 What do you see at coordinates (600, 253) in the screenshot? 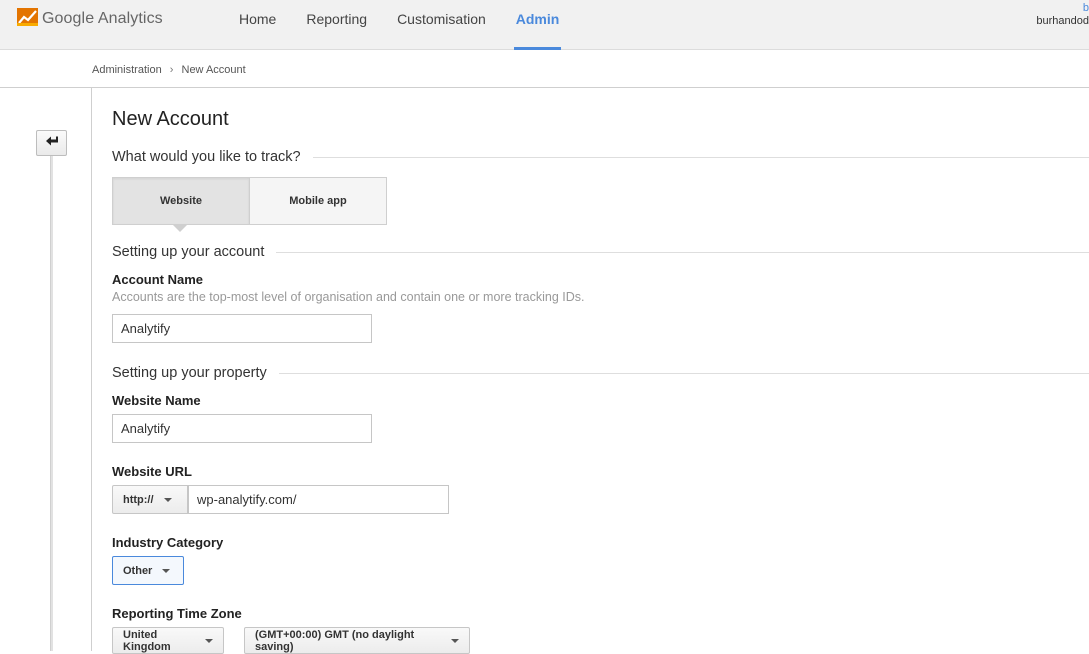
I see `account-section-header: Setting up your account` at bounding box center [600, 253].